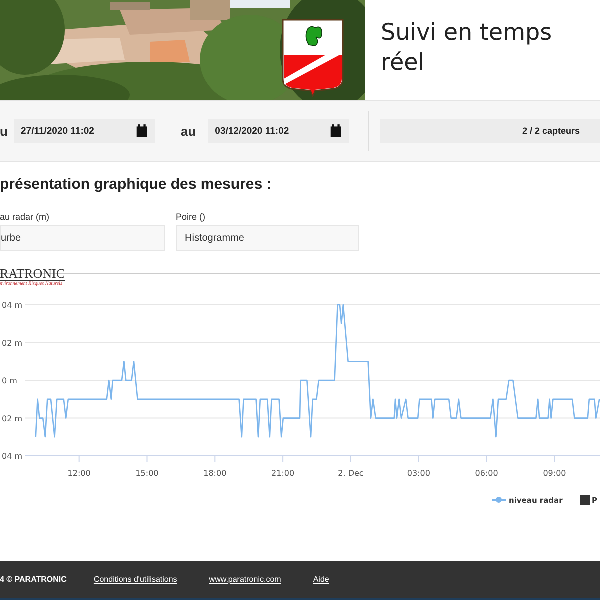 The height and width of the screenshot is (600, 600). Describe the element at coordinates (467, 48) in the screenshot. I see `page-title: Suivi en temps réel` at that location.